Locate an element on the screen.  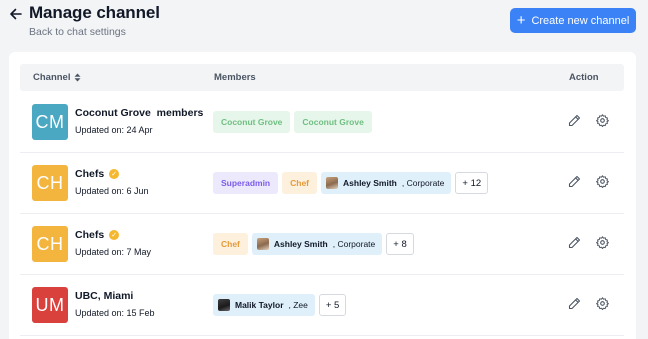
sort-icon is located at coordinates (77, 77).